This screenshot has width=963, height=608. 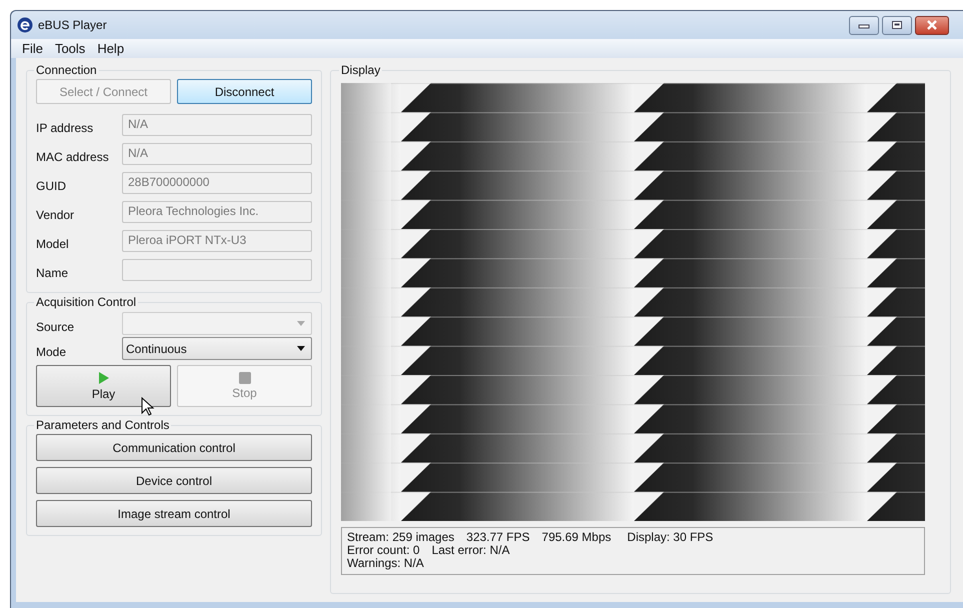 What do you see at coordinates (73, 156) in the screenshot?
I see `field-label: MAC address` at bounding box center [73, 156].